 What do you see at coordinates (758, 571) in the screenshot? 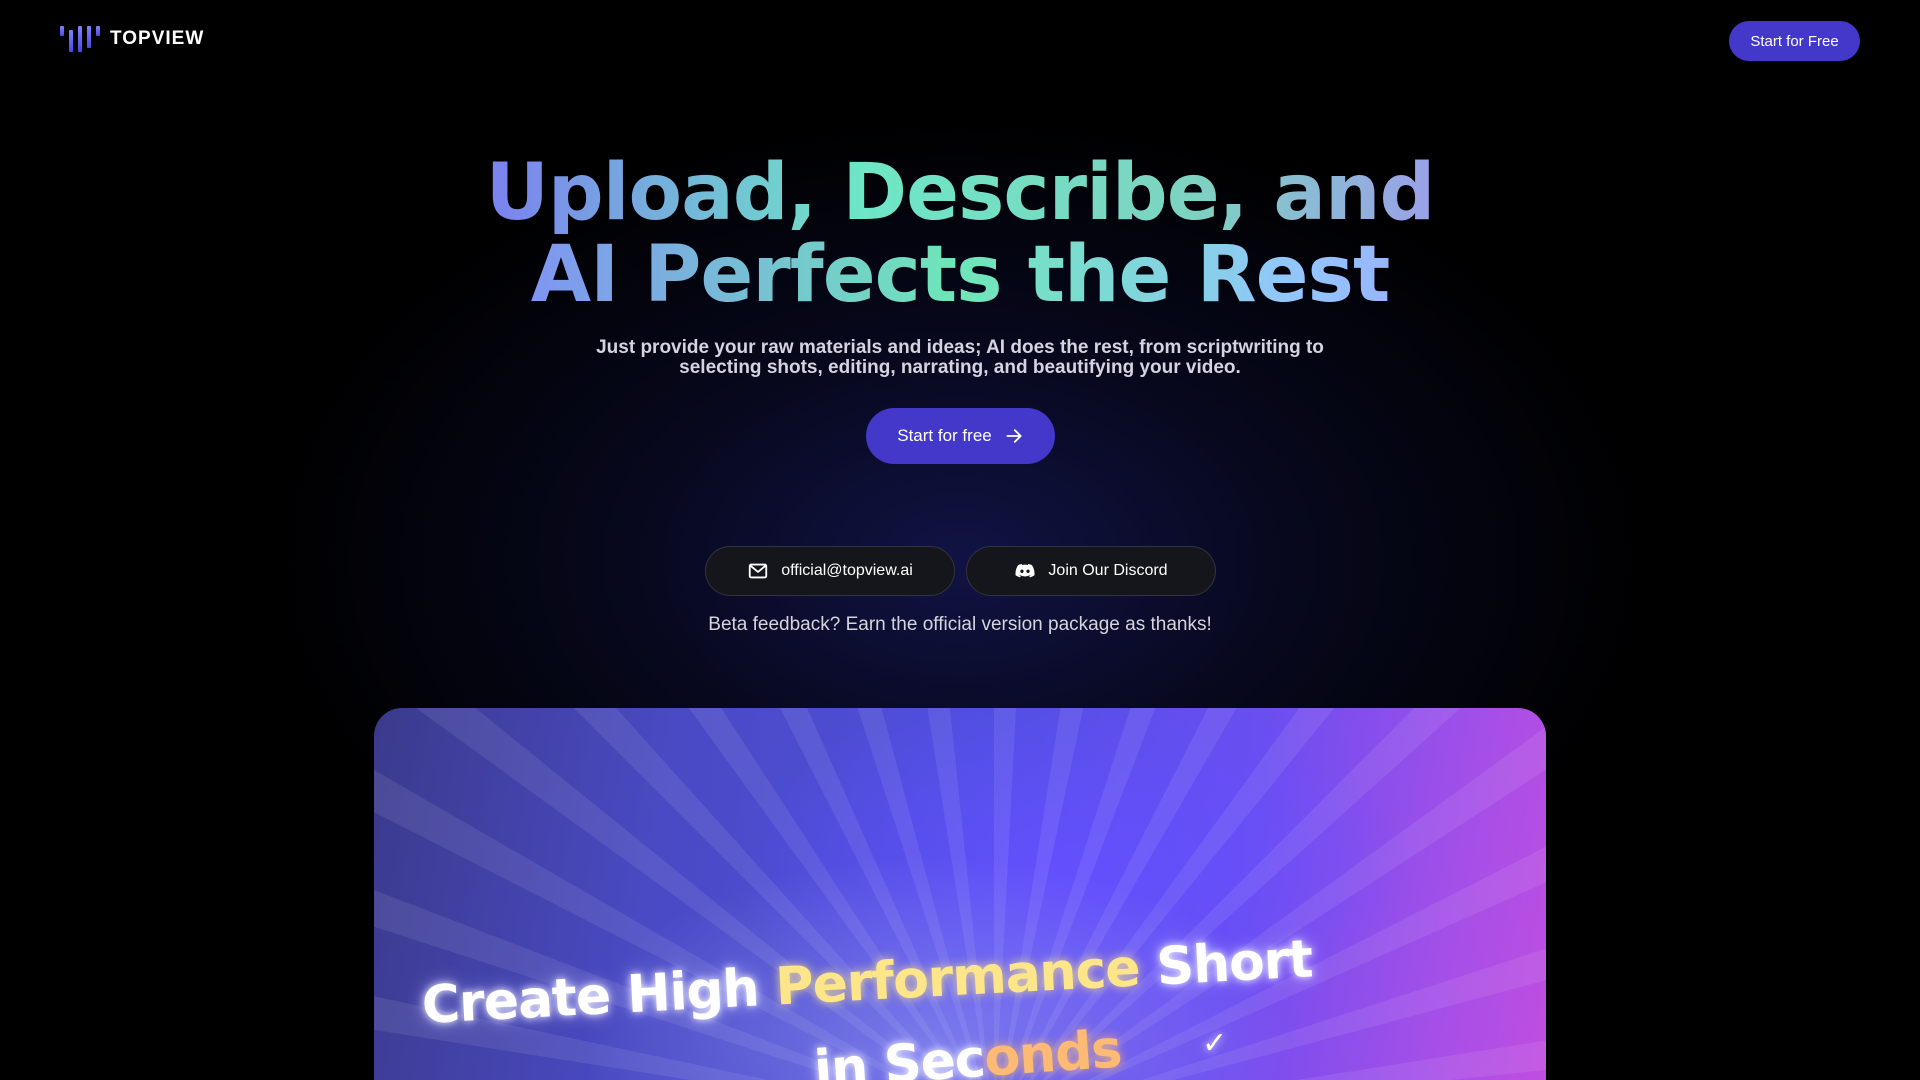
I see `mail-icon` at bounding box center [758, 571].